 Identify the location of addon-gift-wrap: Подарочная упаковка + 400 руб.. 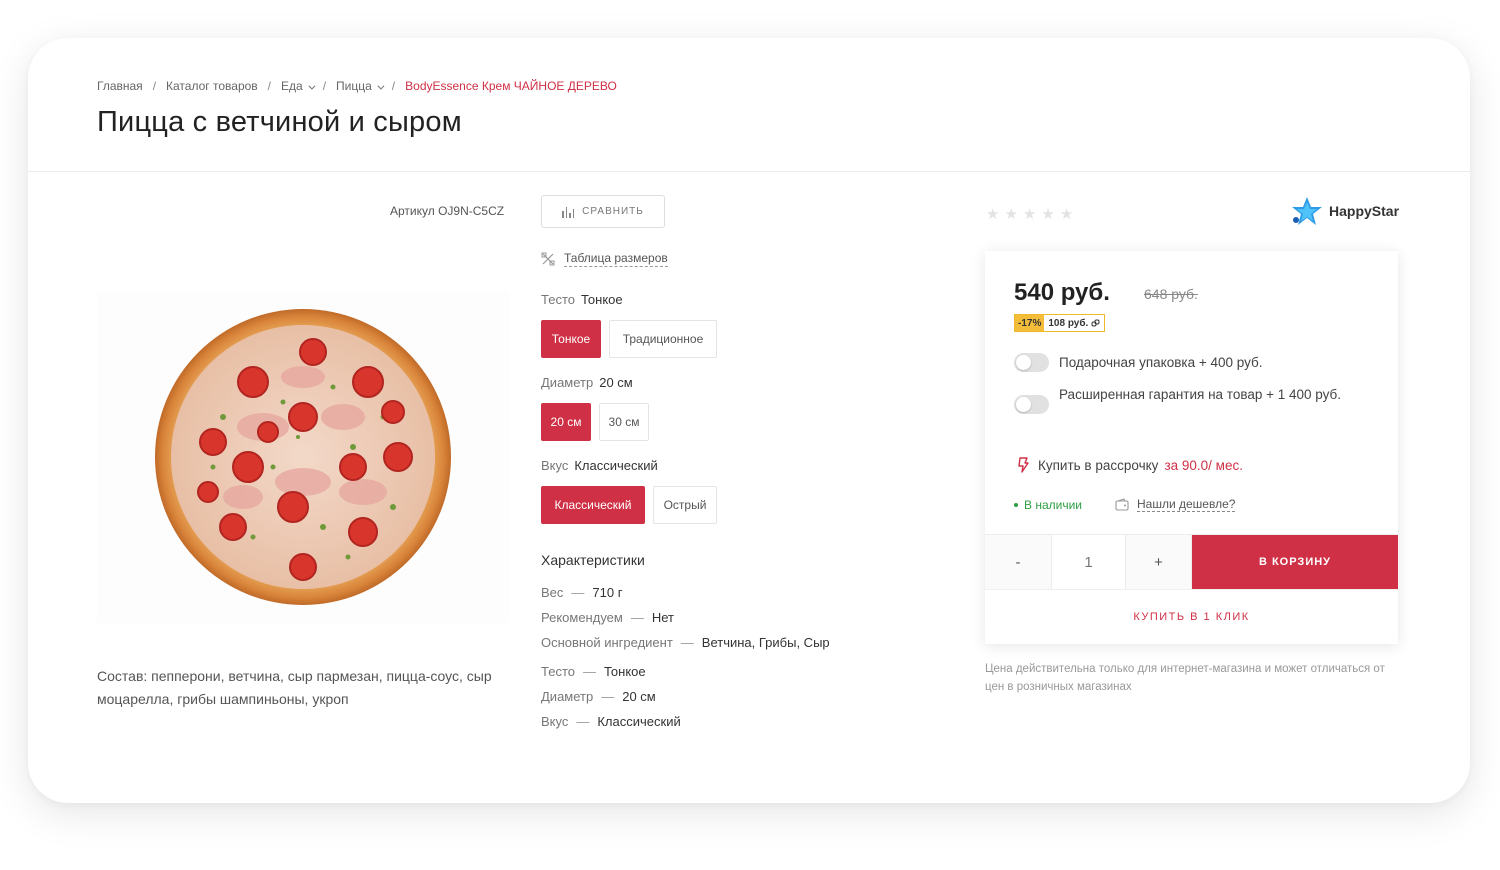
(1186, 362).